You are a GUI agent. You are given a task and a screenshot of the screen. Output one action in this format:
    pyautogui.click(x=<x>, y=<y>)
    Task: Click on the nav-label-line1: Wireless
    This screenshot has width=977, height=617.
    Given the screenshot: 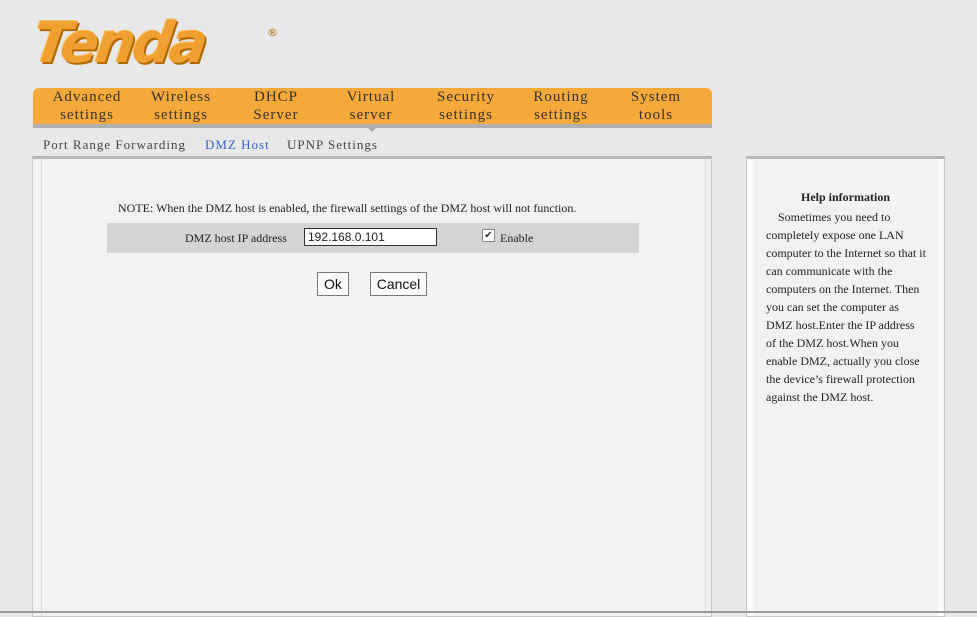 What is the action you would take?
    pyautogui.click(x=181, y=97)
    